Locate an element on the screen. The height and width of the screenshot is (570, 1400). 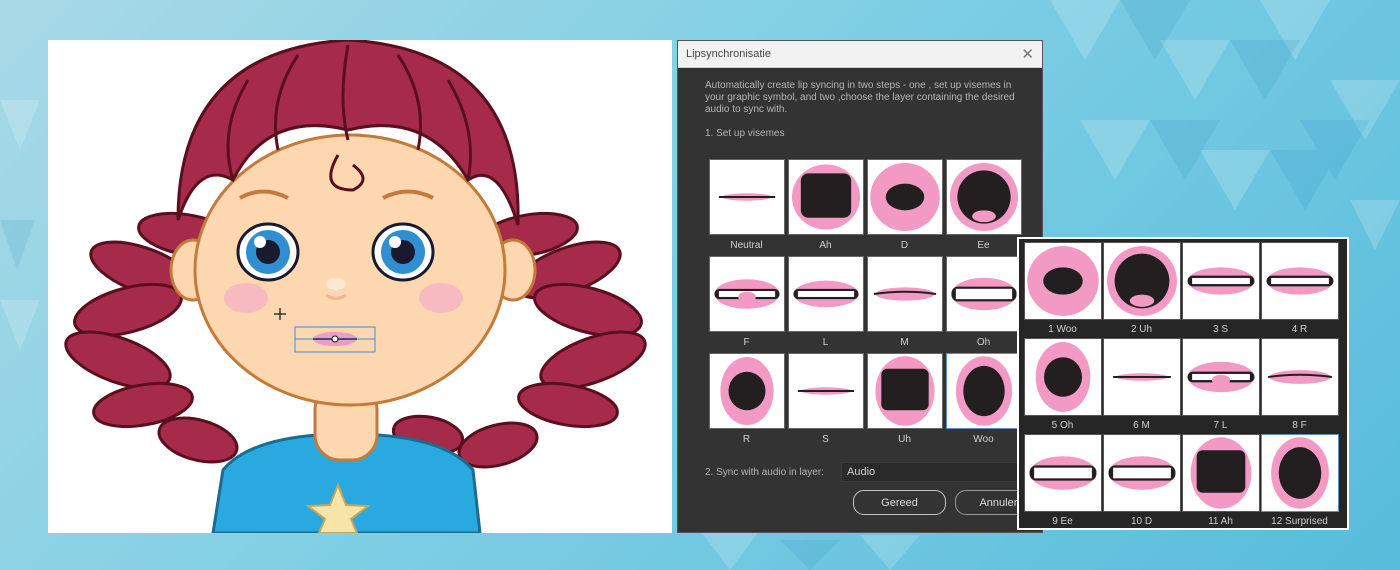
viseme-label: F is located at coordinates (746, 342).